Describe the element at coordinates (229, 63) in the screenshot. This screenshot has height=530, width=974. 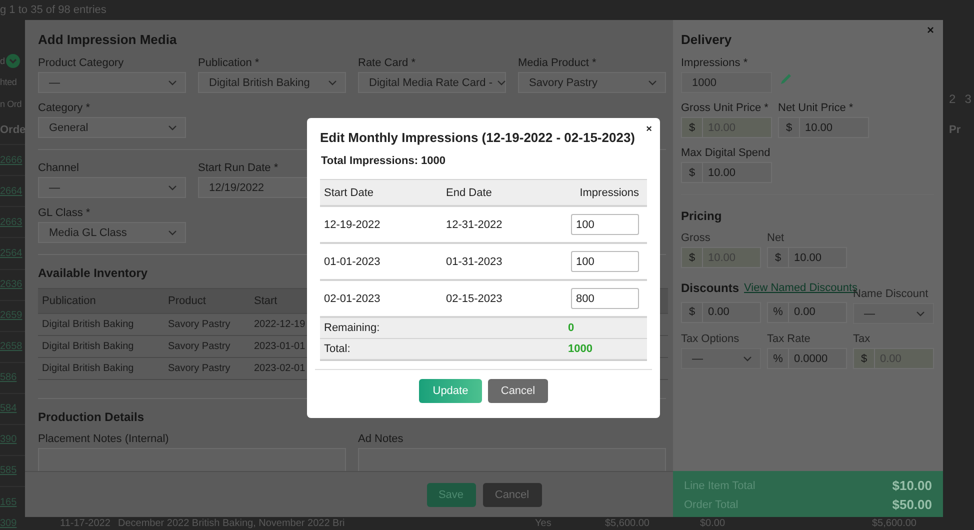
I see `field-label: Publication *` at that location.